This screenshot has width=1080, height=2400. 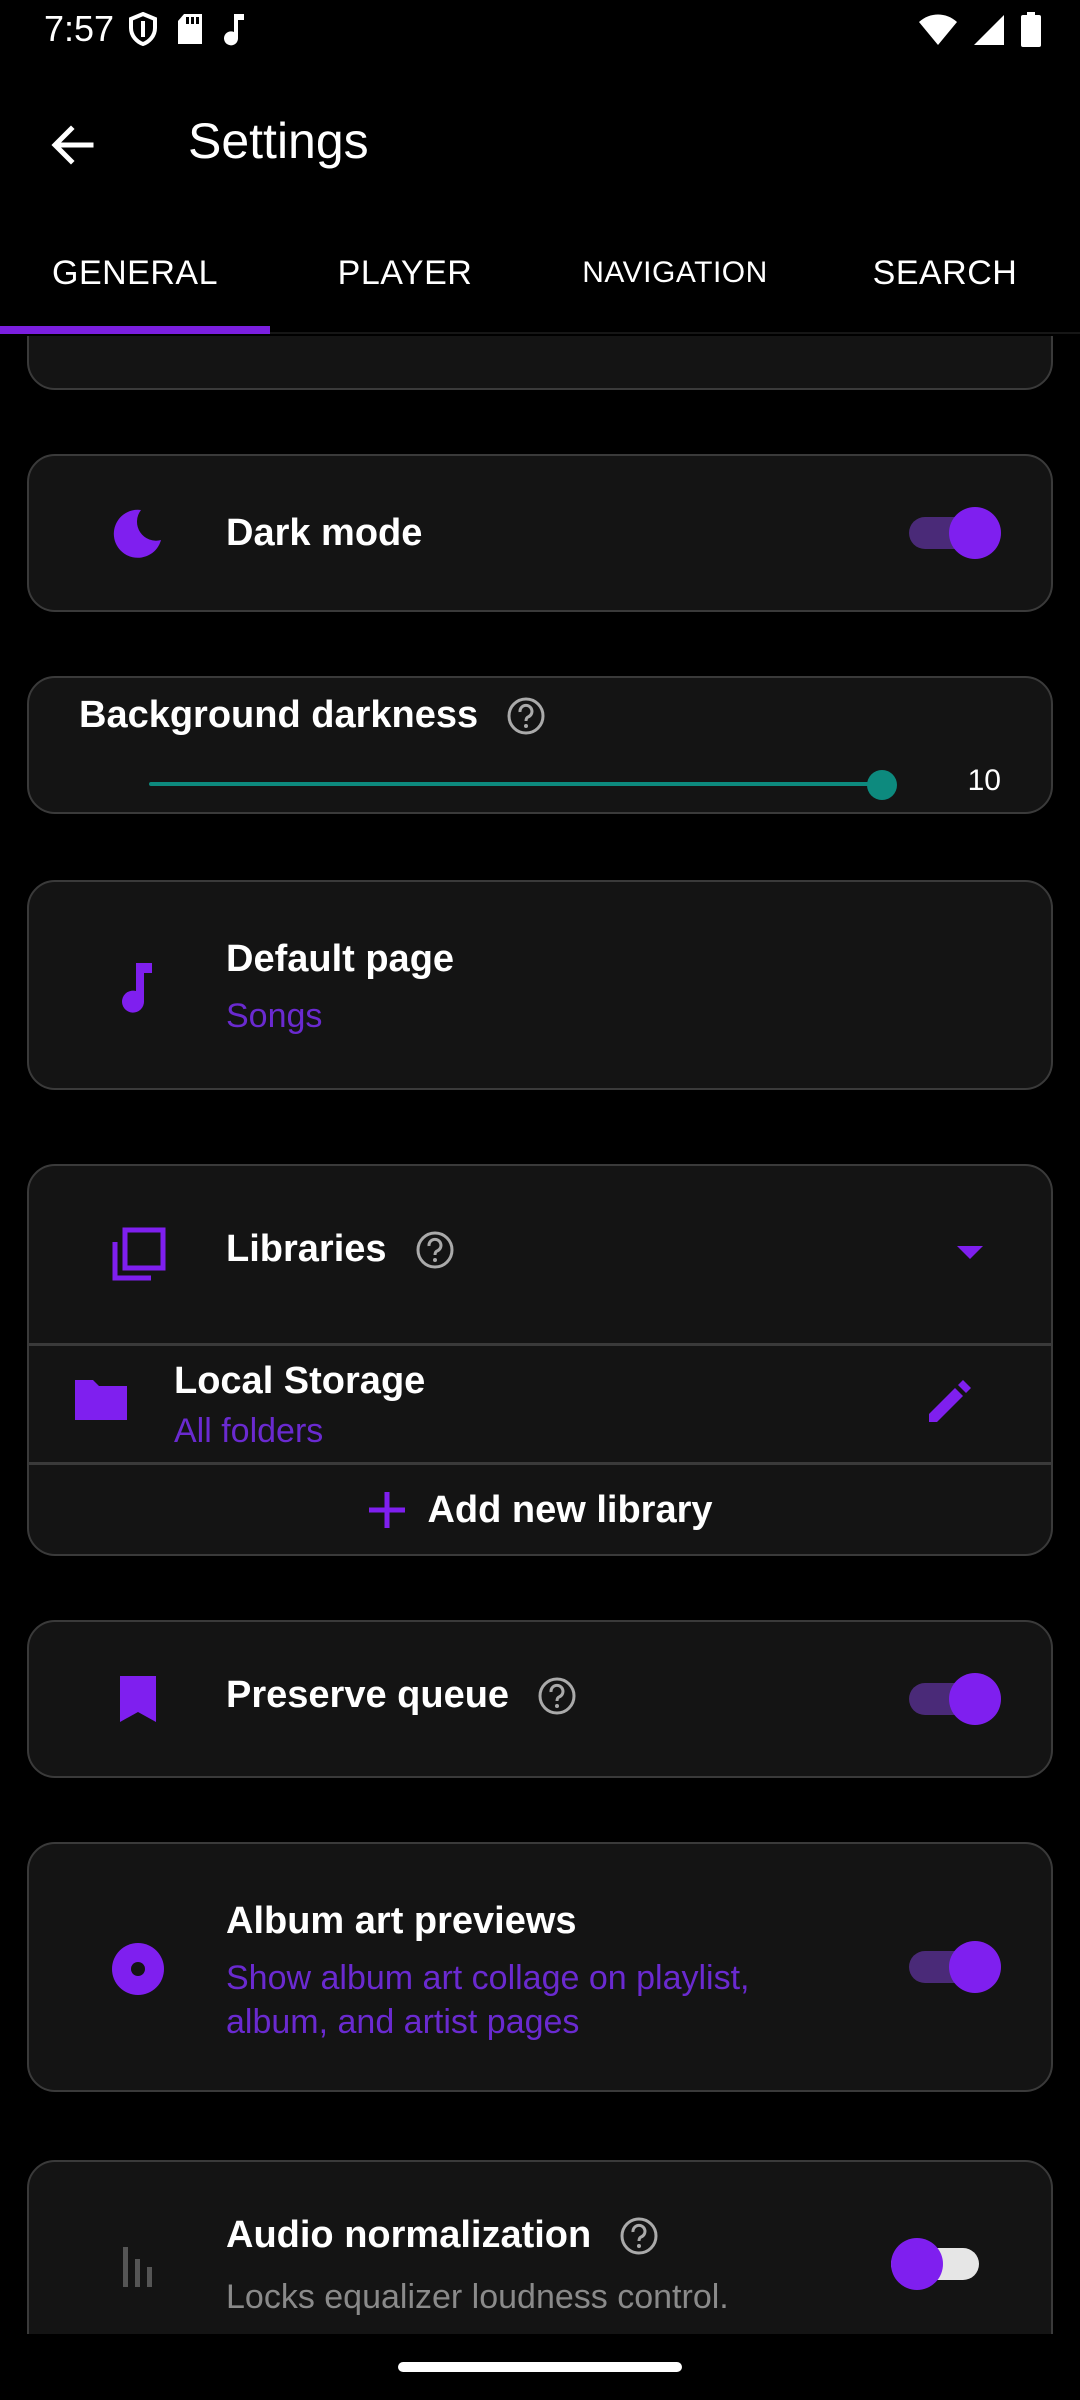 What do you see at coordinates (540, 2367) in the screenshot?
I see `gesture-nav-bar` at bounding box center [540, 2367].